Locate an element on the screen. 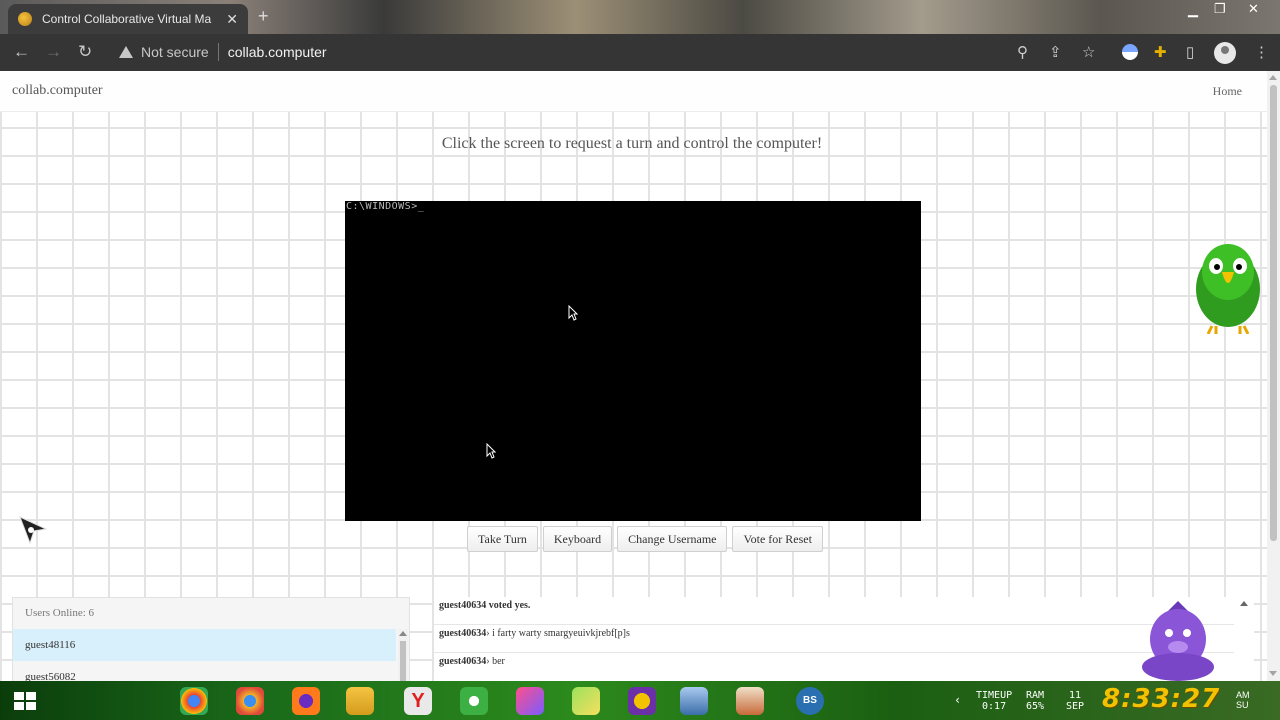 This screenshot has height=720, width=1280. zoom-icon: ⚲ is located at coordinates (1022, 52).